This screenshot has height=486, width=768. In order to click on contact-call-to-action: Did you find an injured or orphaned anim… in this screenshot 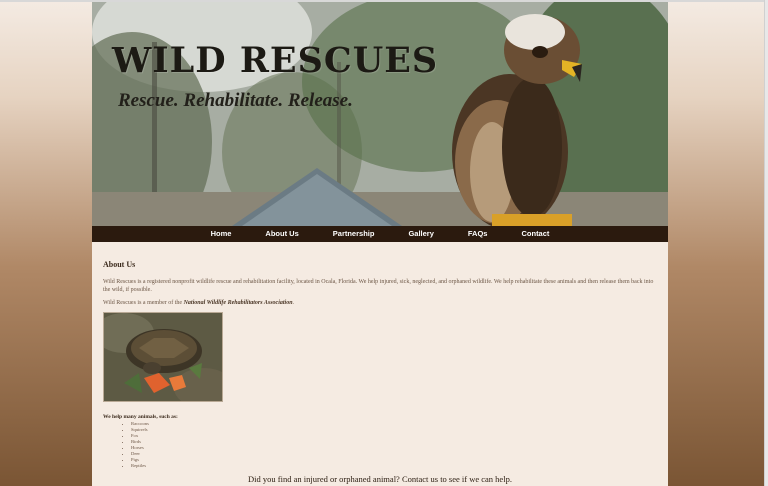, I will do `click(380, 479)`.